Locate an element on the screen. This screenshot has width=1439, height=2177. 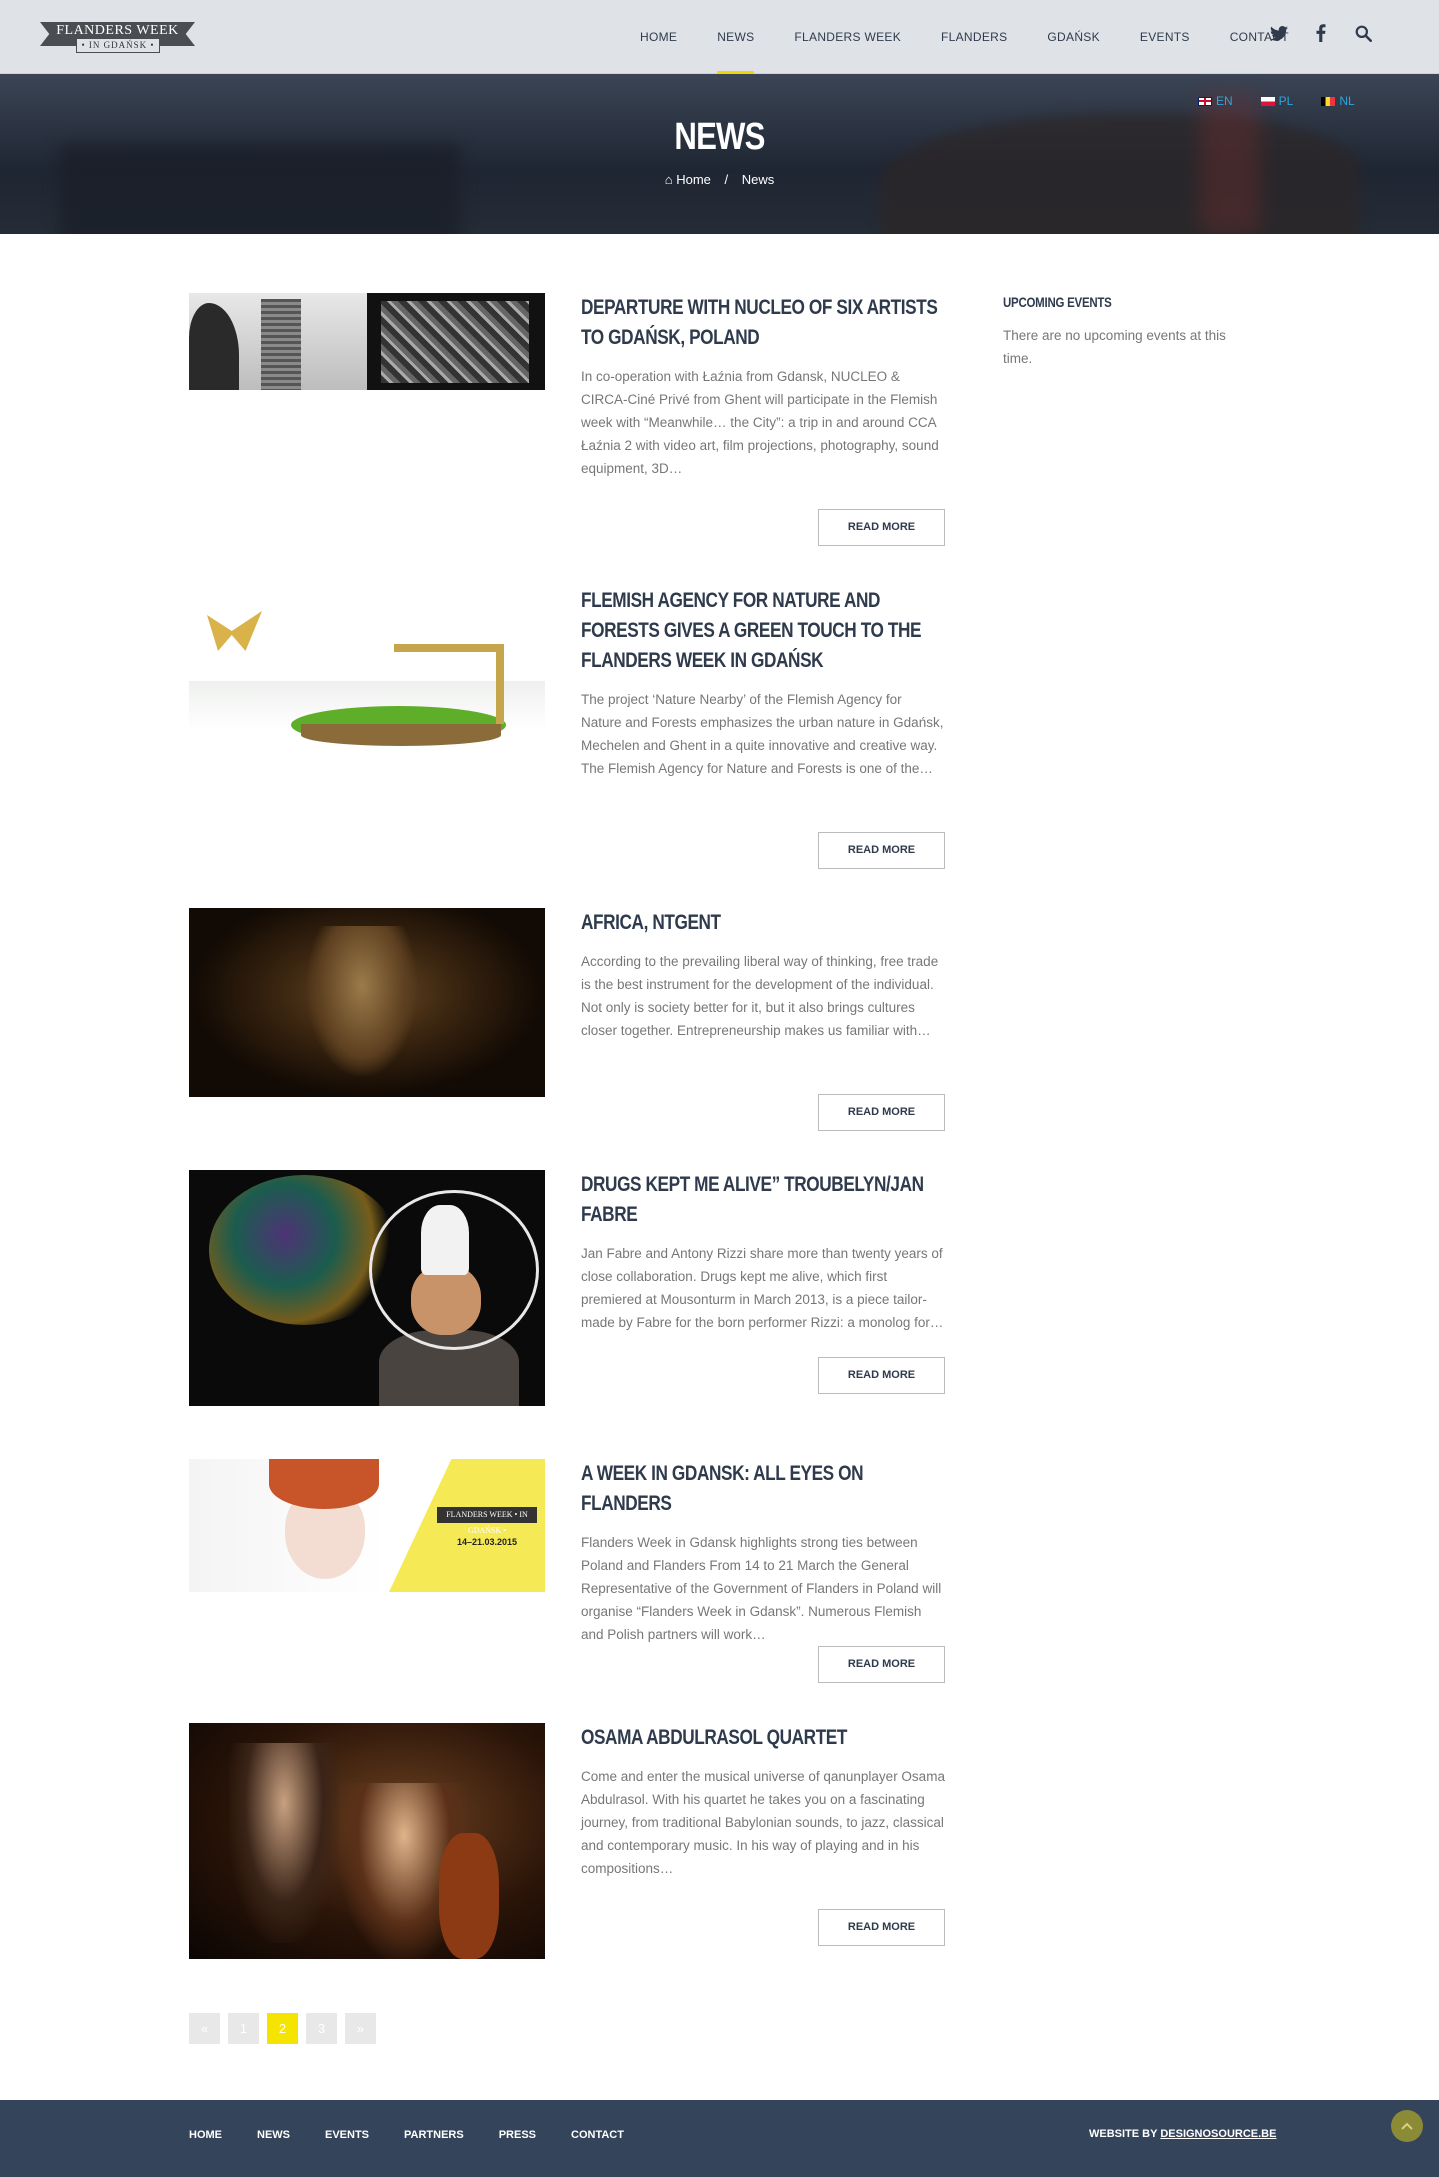
pagination: « 1 2 3 » is located at coordinates (282, 2028).